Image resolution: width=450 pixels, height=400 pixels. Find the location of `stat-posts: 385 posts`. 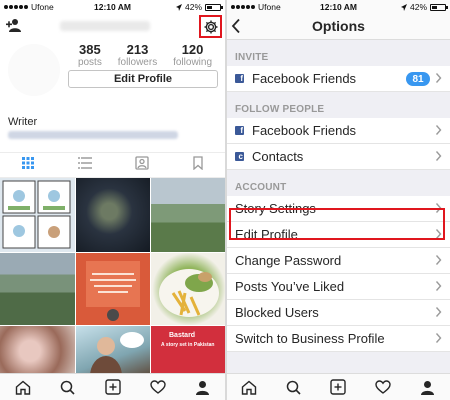

stat-posts: 385 posts is located at coordinates (89, 55).